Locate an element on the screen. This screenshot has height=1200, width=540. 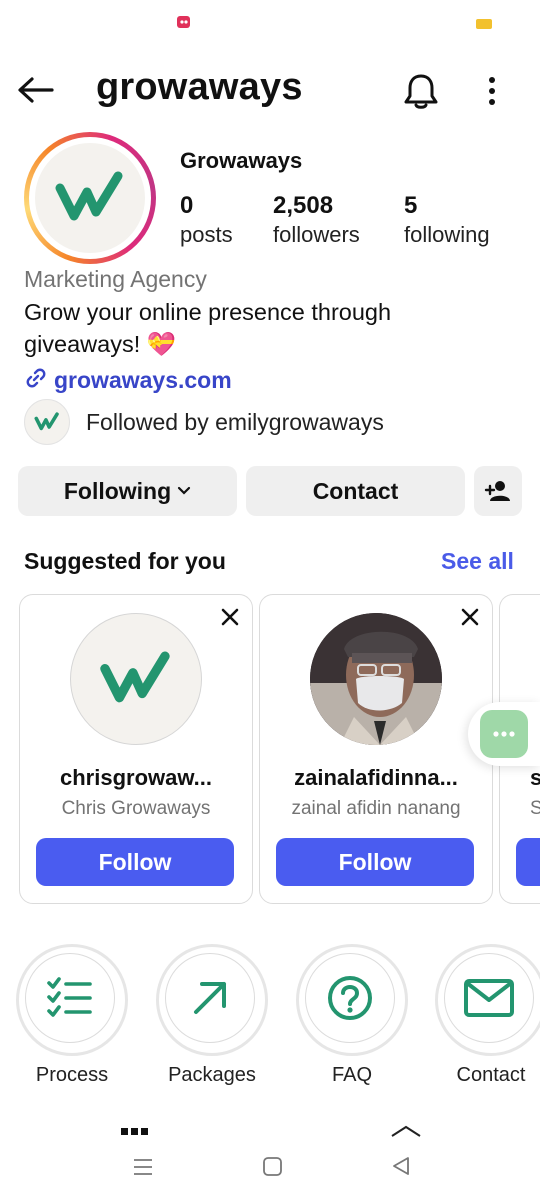
highlight-faq: FAQ is located at coordinates (352, 1015).